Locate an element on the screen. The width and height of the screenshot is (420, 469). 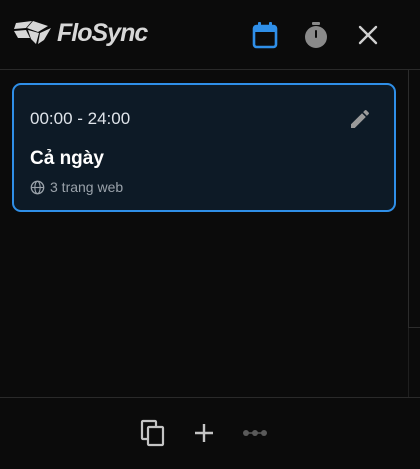
header-bar: FloSync is located at coordinates (210, 35).